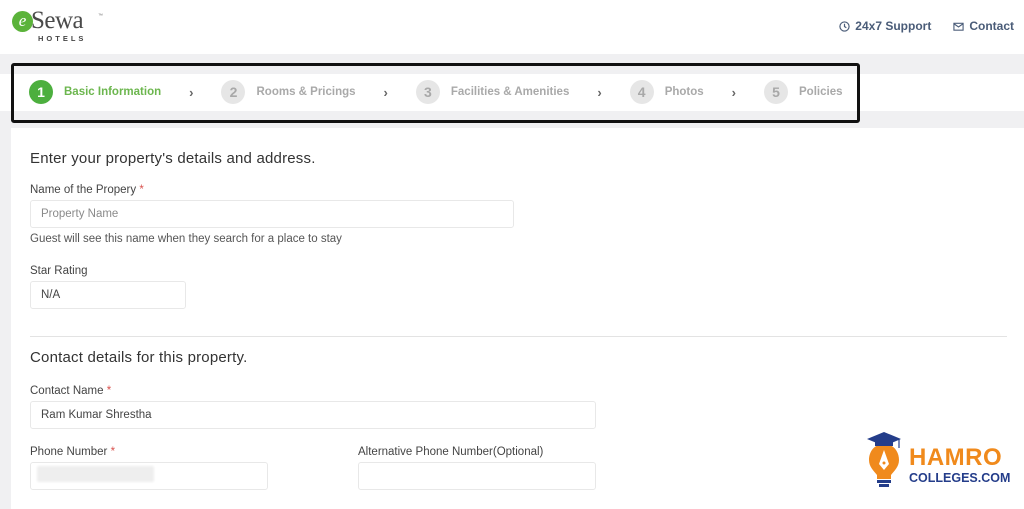 This screenshot has width=1024, height=509. I want to click on section-divider, so click(518, 336).